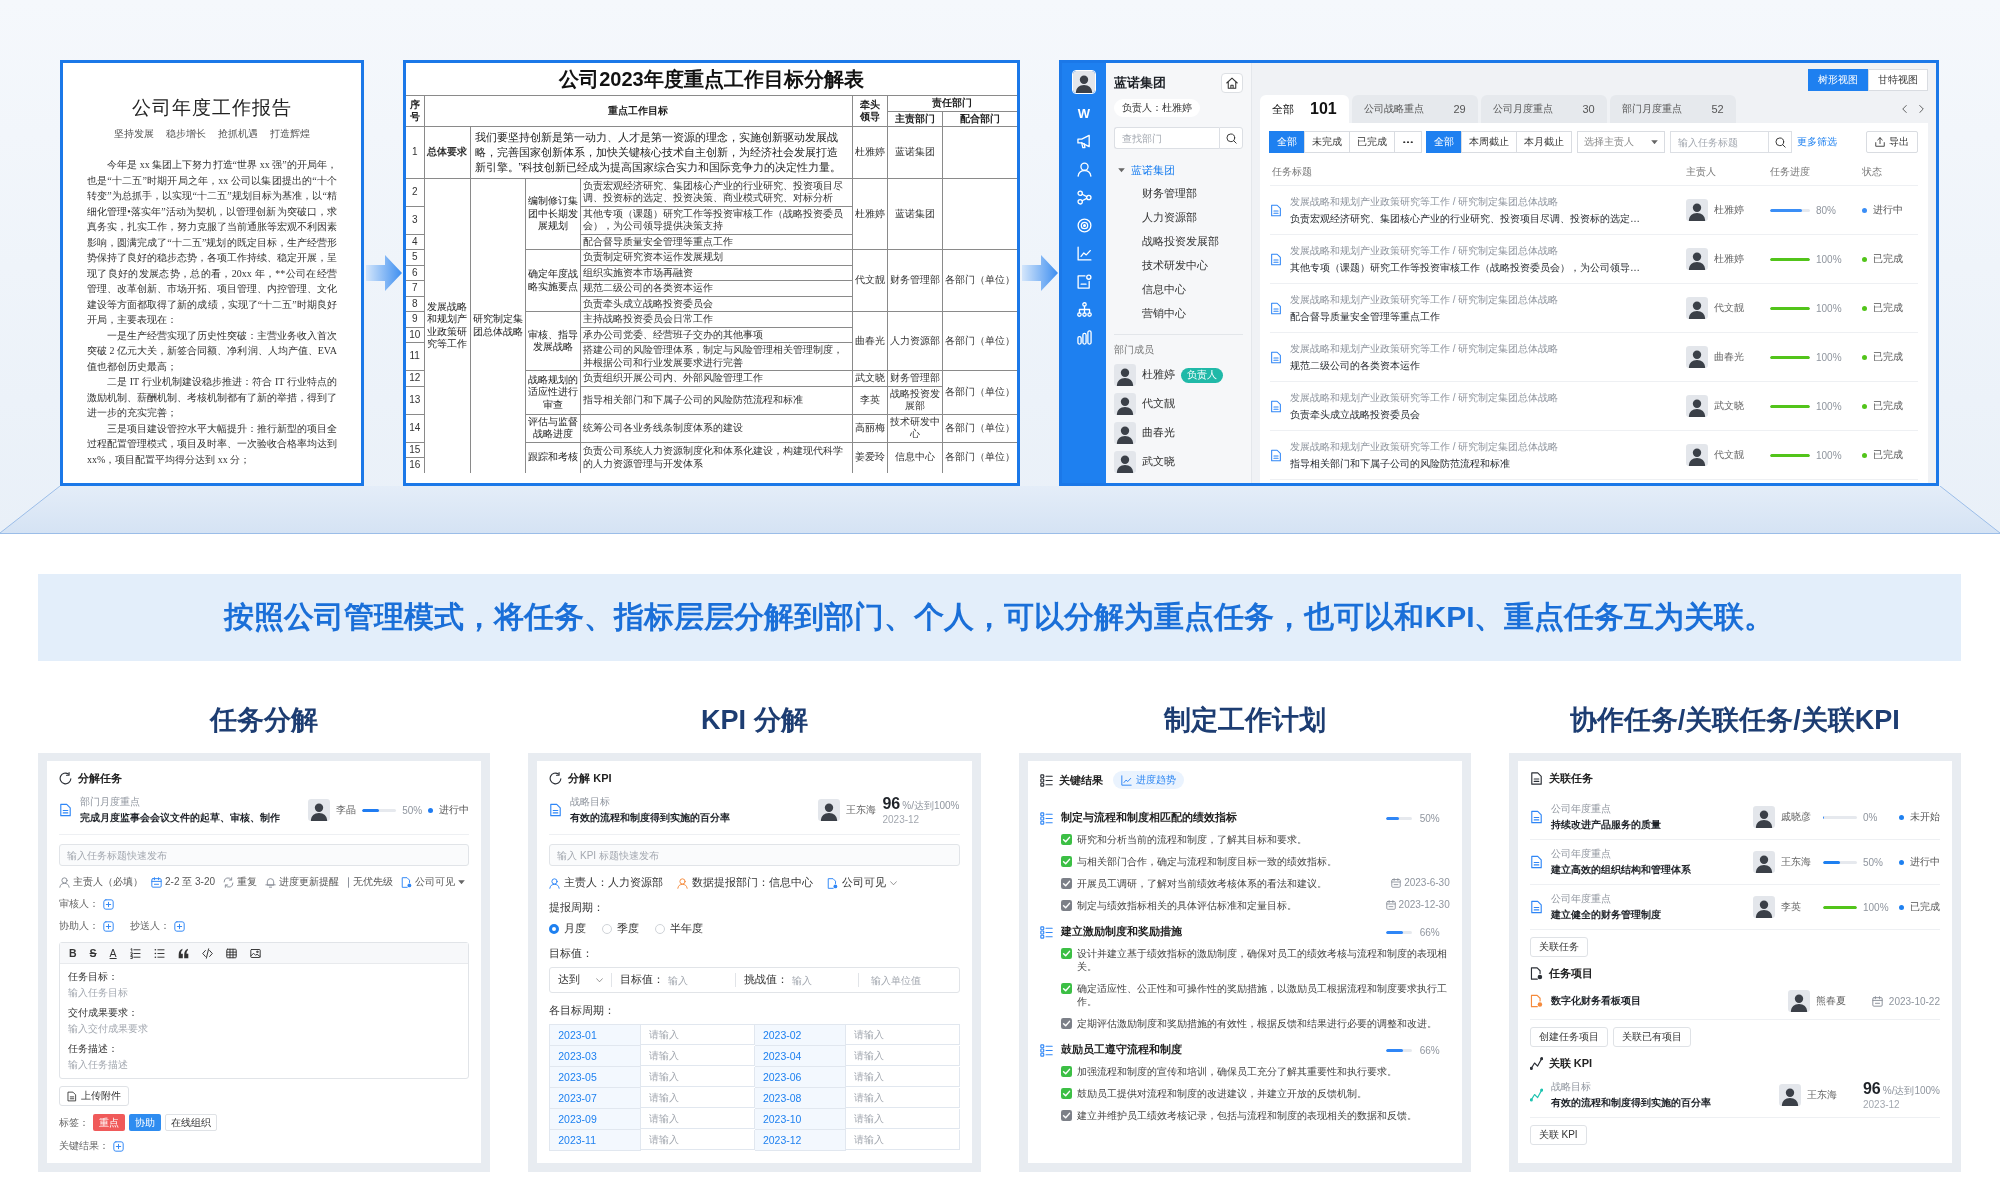  Describe the element at coordinates (101, 882) in the screenshot. I see `assignee-picker: 主责人（必填）` at that location.